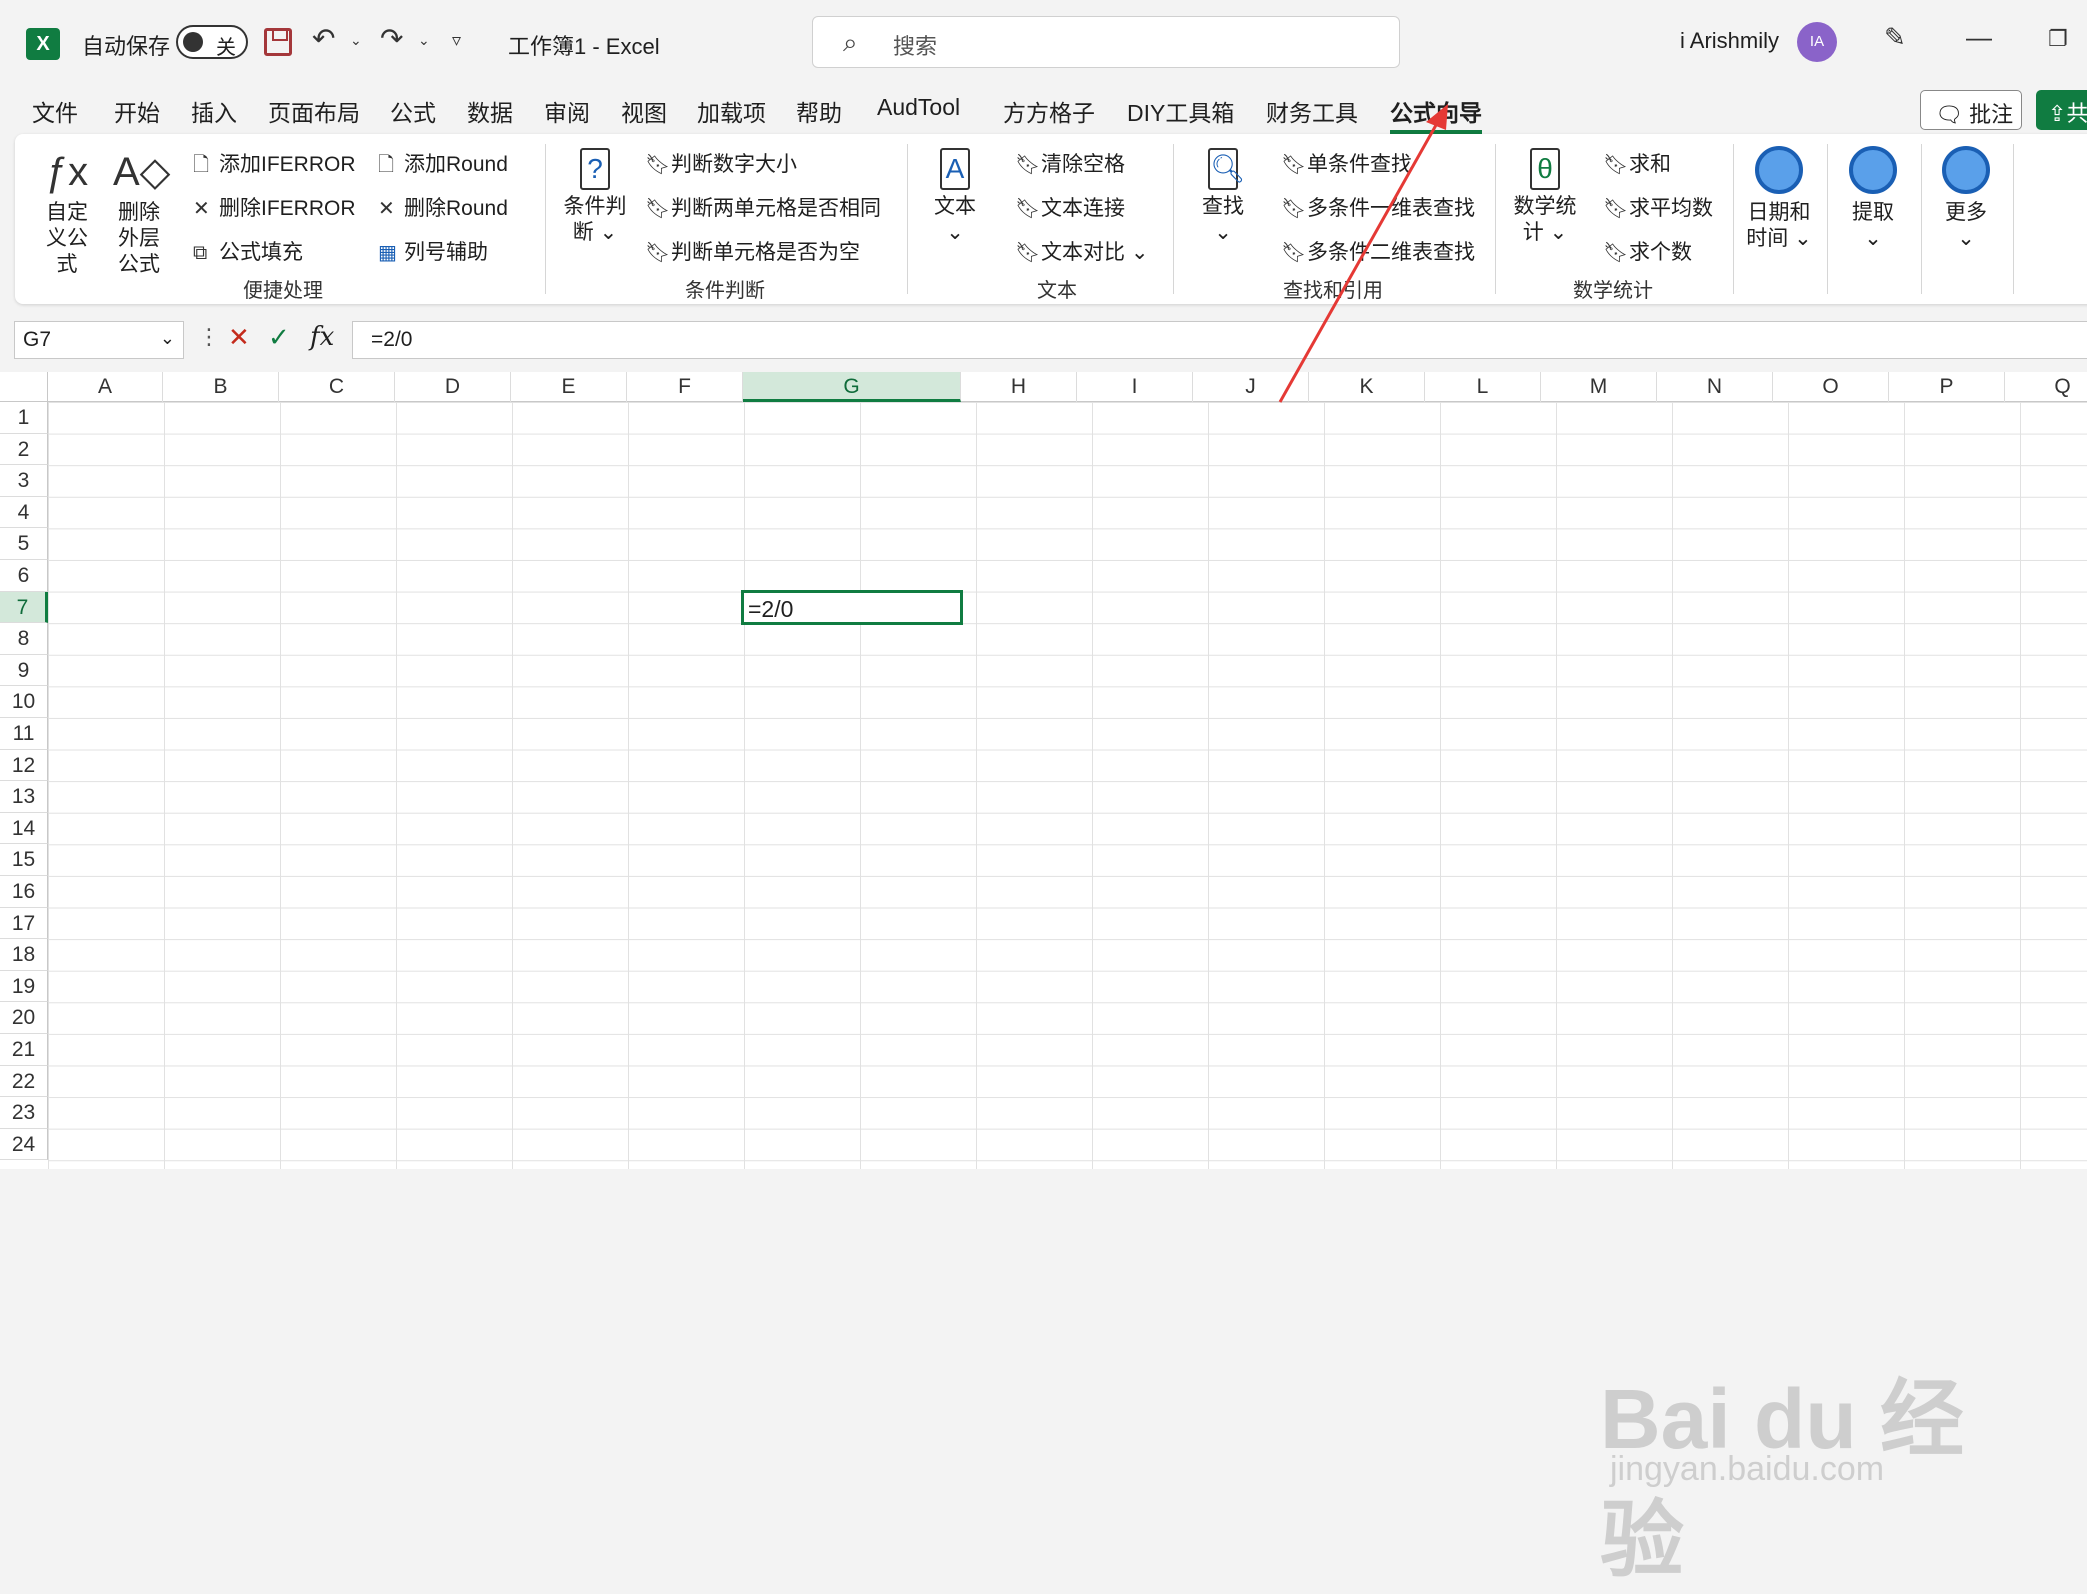  I want to click on column-helper-button: ▦ 列号辅助, so click(433, 251).